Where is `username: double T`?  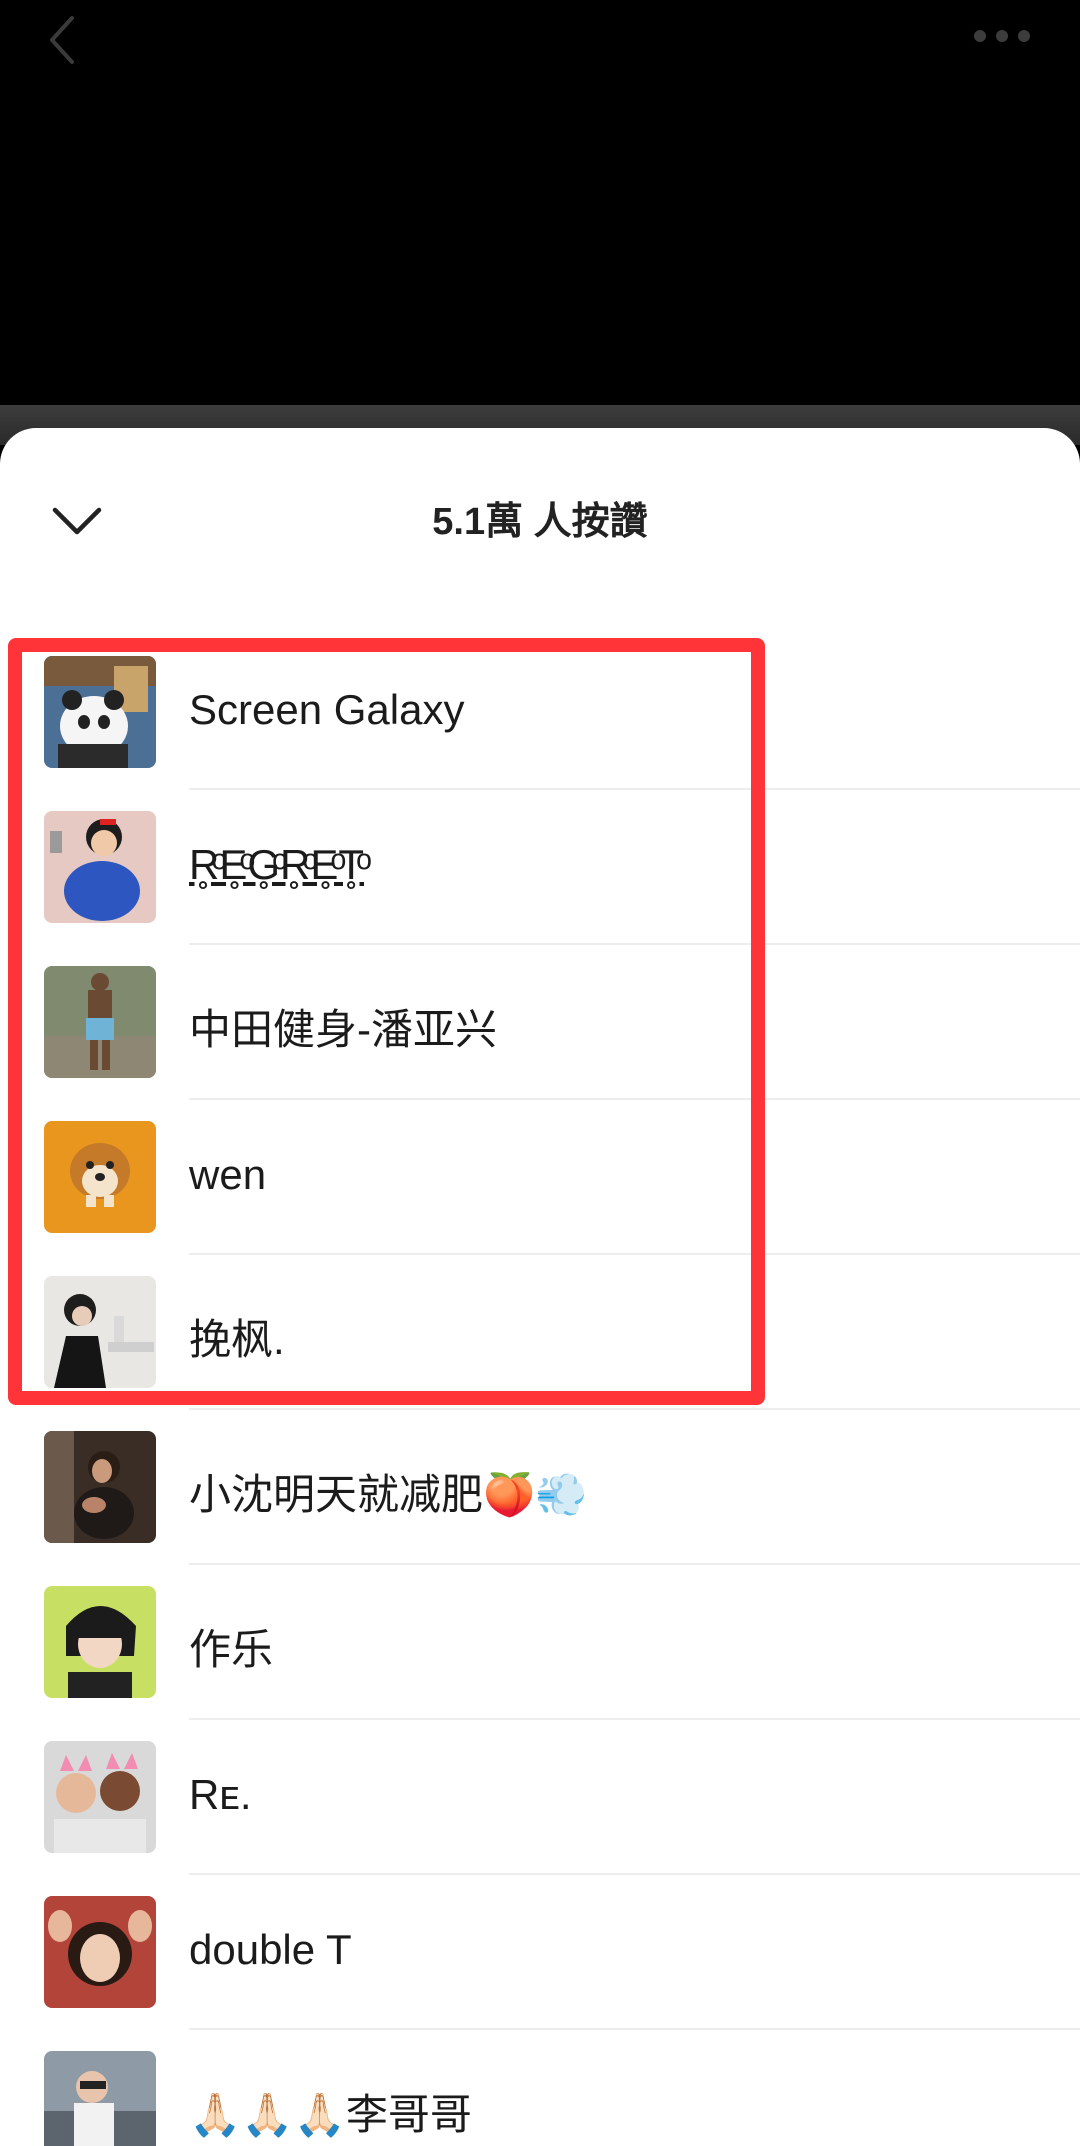 username: double T is located at coordinates (270, 1950).